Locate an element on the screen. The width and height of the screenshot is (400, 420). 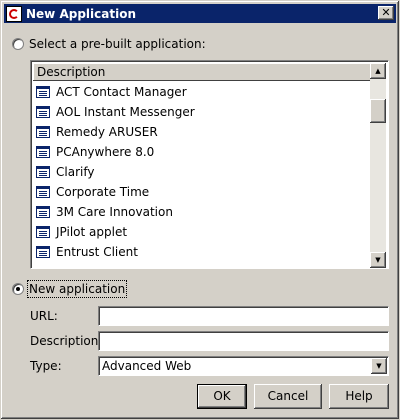
list-item-label: ACT Contact Manager is located at coordinates (121, 92).